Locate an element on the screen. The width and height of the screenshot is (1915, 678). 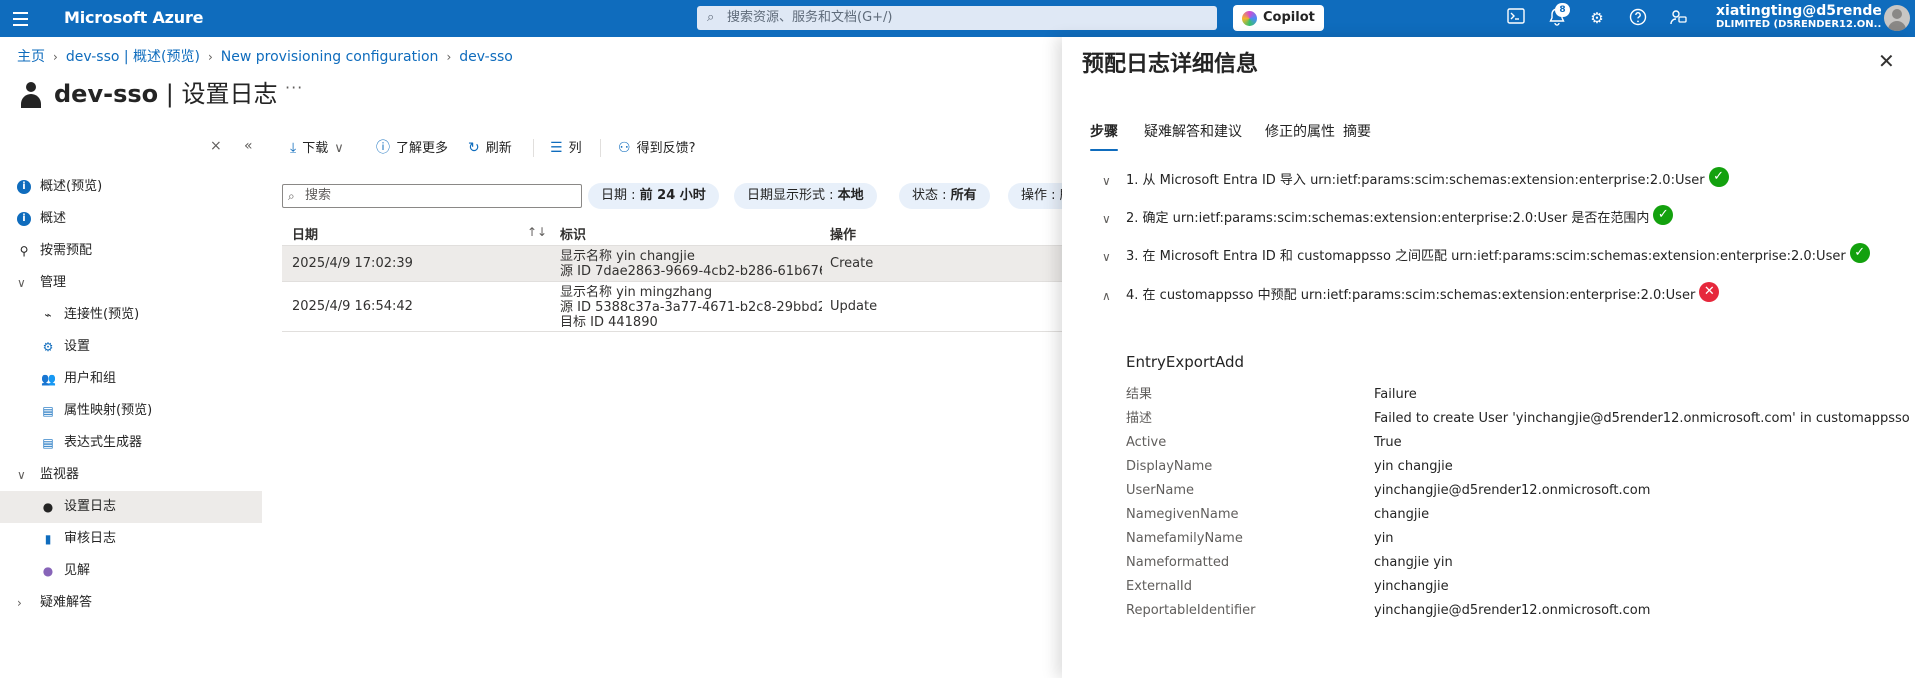
help-icon is located at coordinates (1638, 18).